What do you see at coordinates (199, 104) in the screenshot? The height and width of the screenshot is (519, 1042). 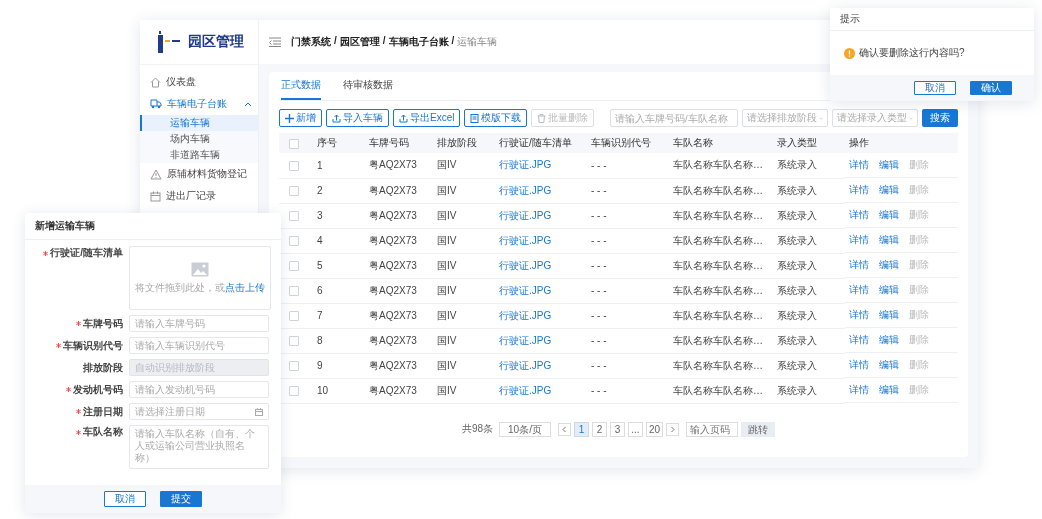 I see `sidebar-group: 车辆电子台账` at bounding box center [199, 104].